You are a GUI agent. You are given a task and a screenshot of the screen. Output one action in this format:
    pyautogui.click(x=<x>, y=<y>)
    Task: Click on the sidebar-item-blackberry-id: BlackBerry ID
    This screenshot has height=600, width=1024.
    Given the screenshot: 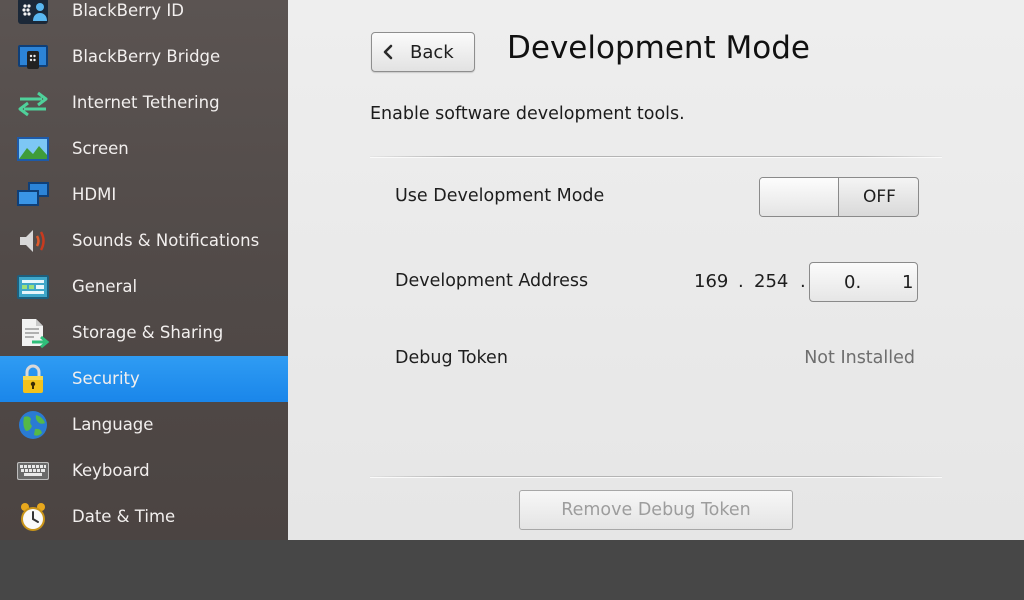 What is the action you would take?
    pyautogui.click(x=144, y=17)
    